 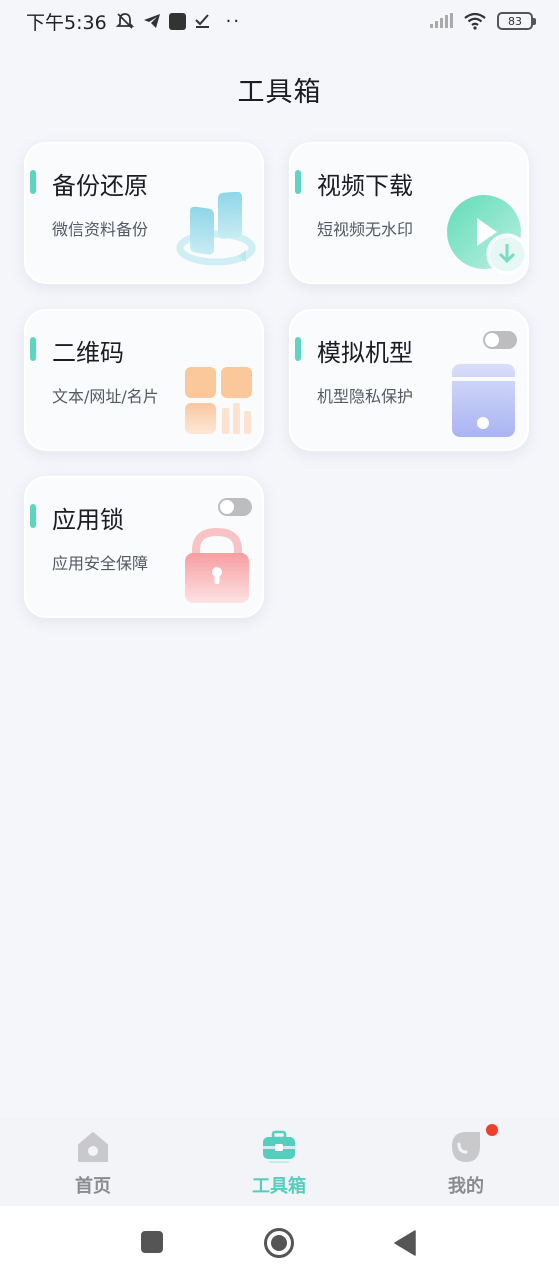 What do you see at coordinates (201, 21) in the screenshot?
I see `check-list-icon` at bounding box center [201, 21].